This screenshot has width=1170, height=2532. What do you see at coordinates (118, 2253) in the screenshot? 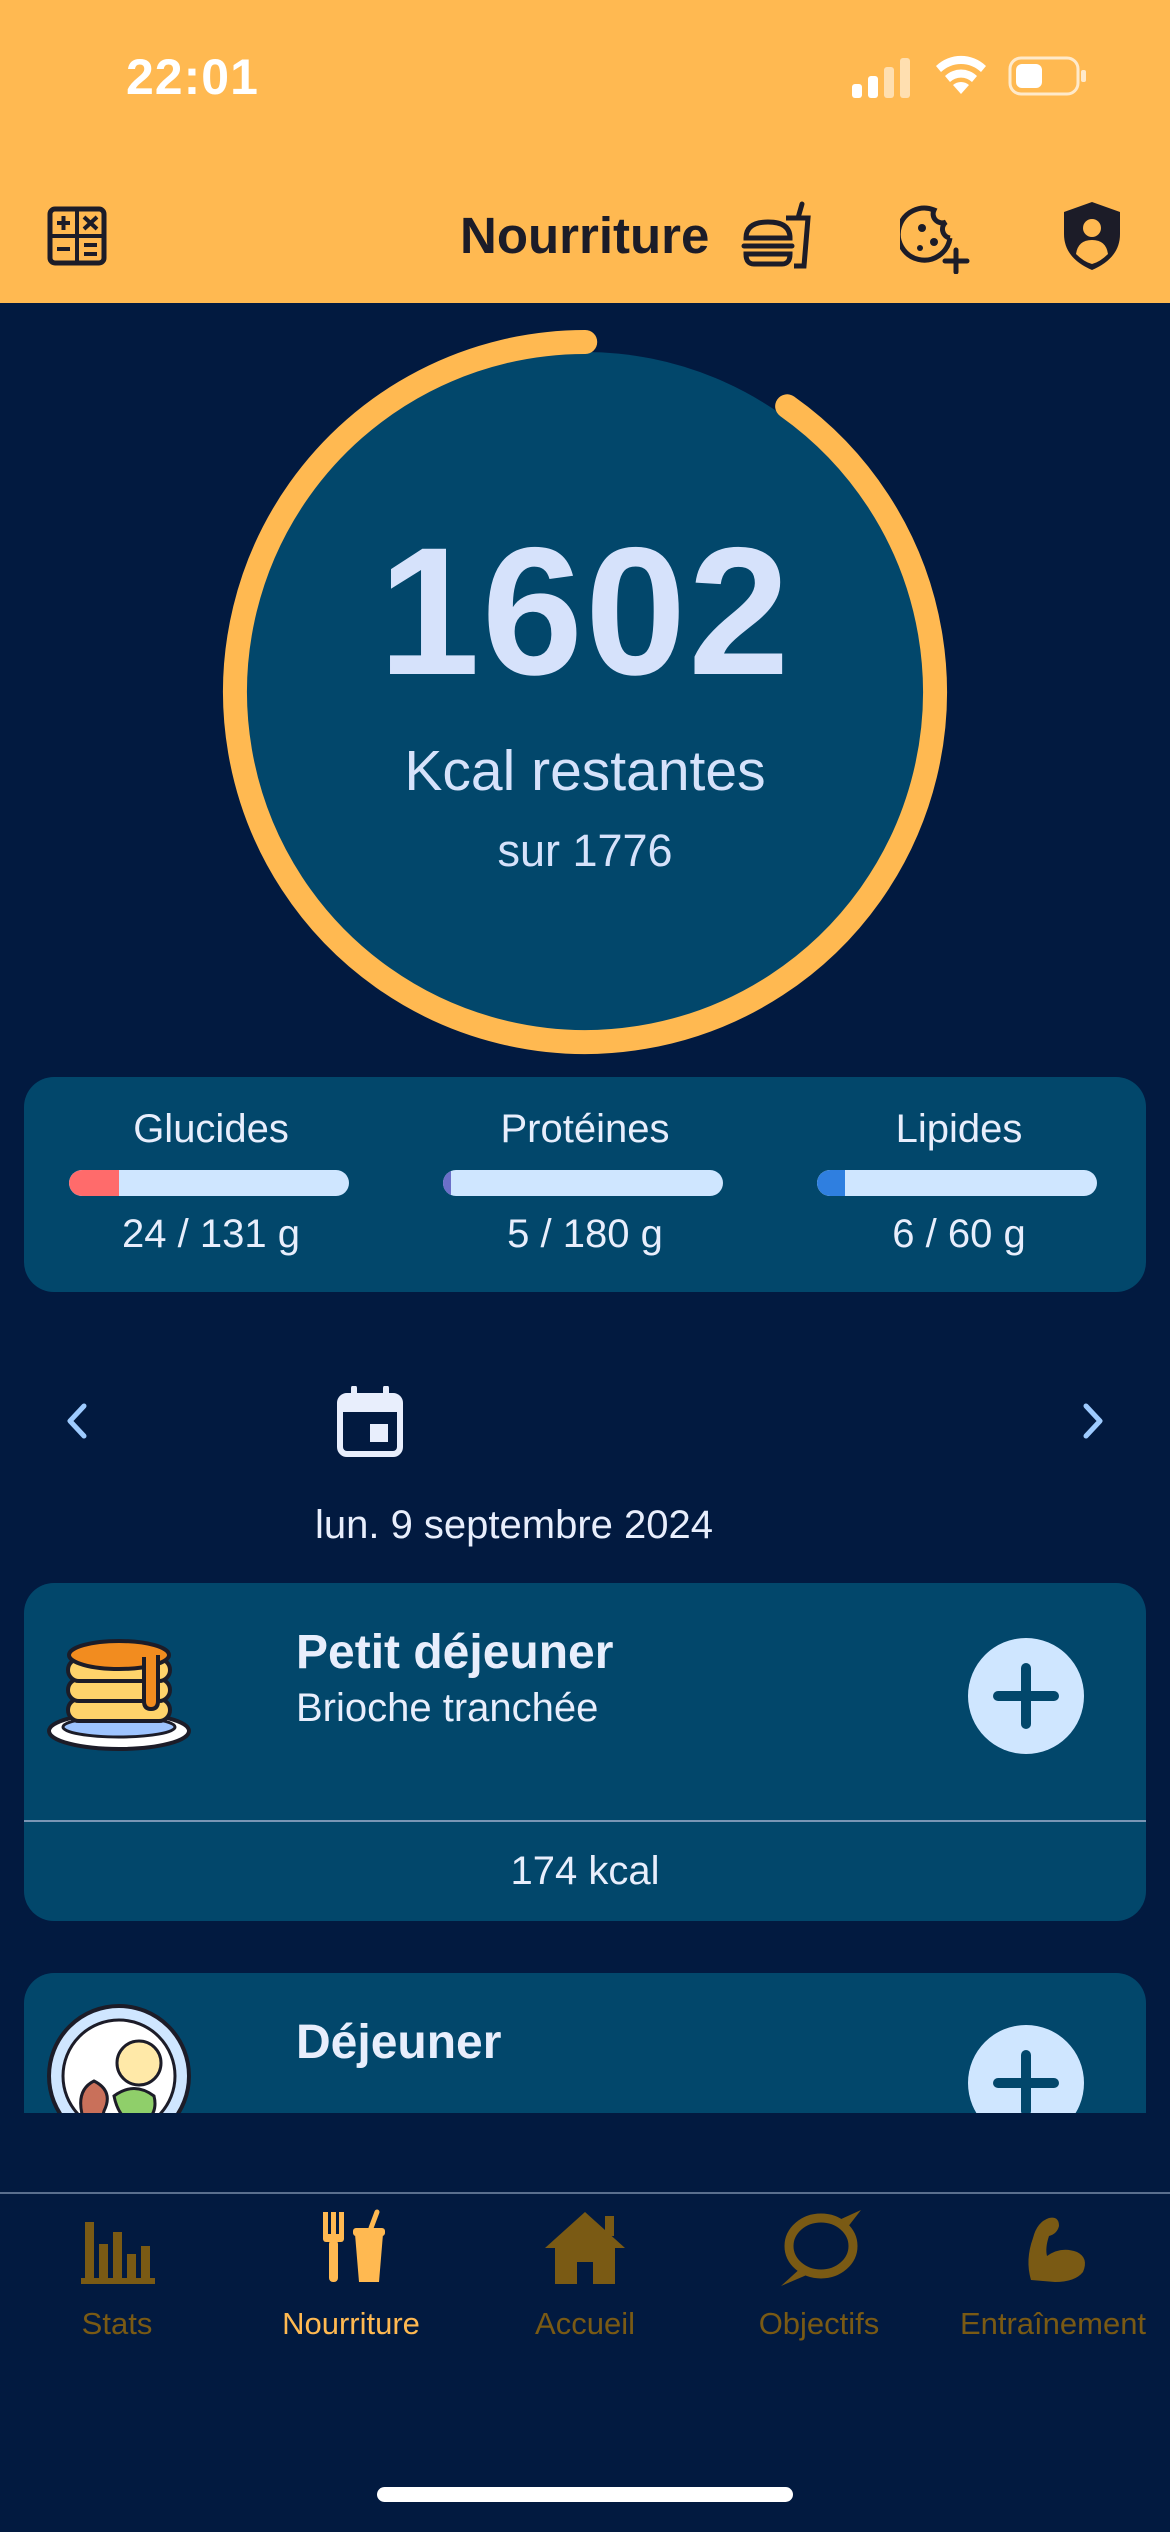
I see `chart-bars-icon` at bounding box center [118, 2253].